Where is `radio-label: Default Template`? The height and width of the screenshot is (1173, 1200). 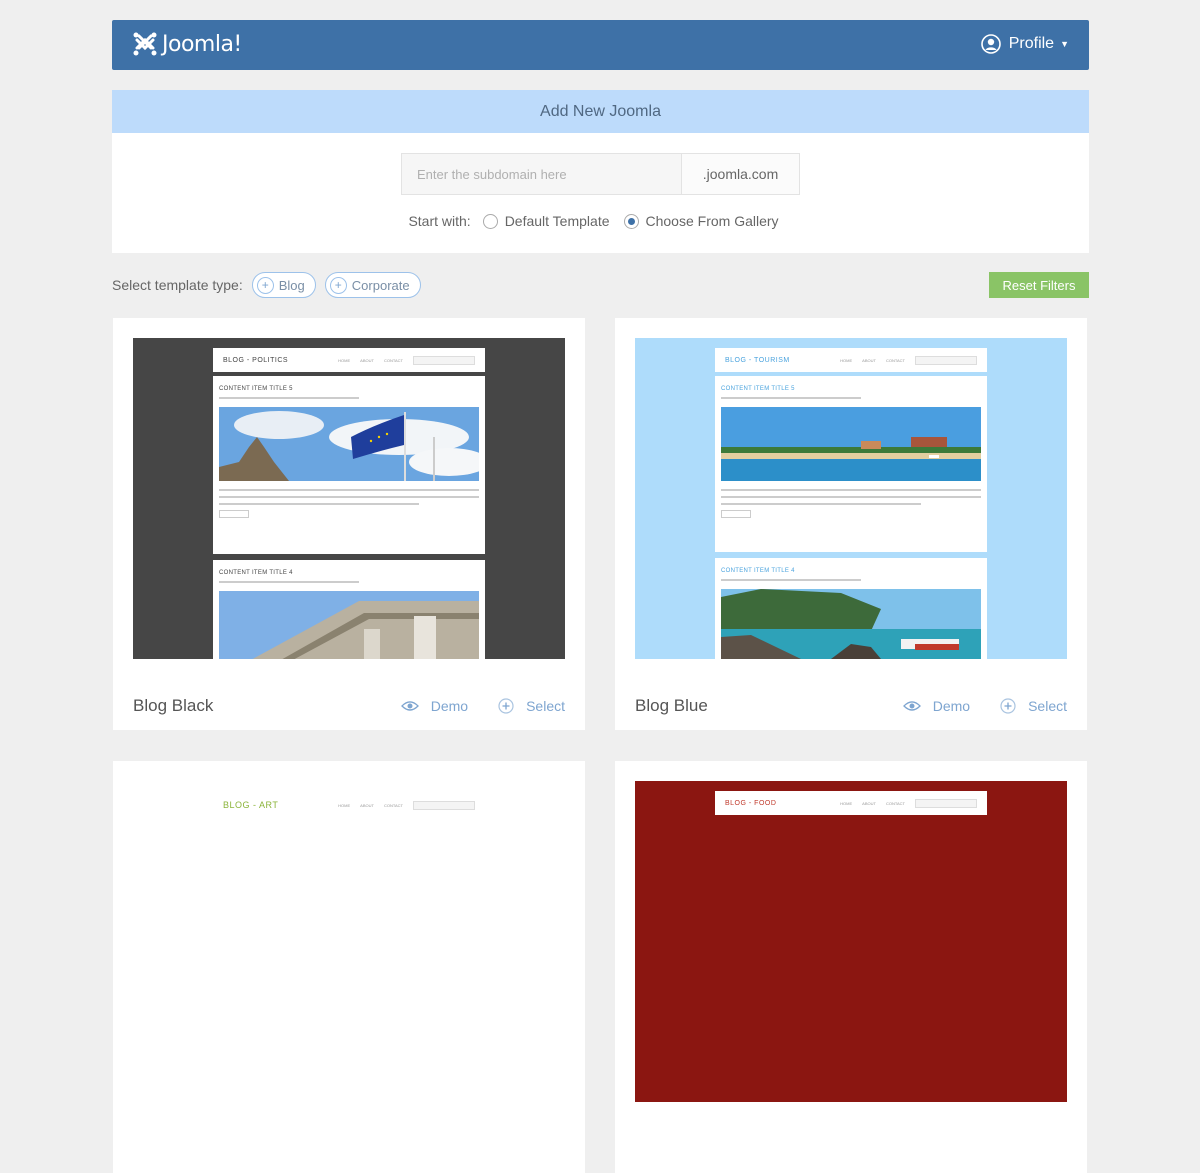 radio-label: Default Template is located at coordinates (557, 221).